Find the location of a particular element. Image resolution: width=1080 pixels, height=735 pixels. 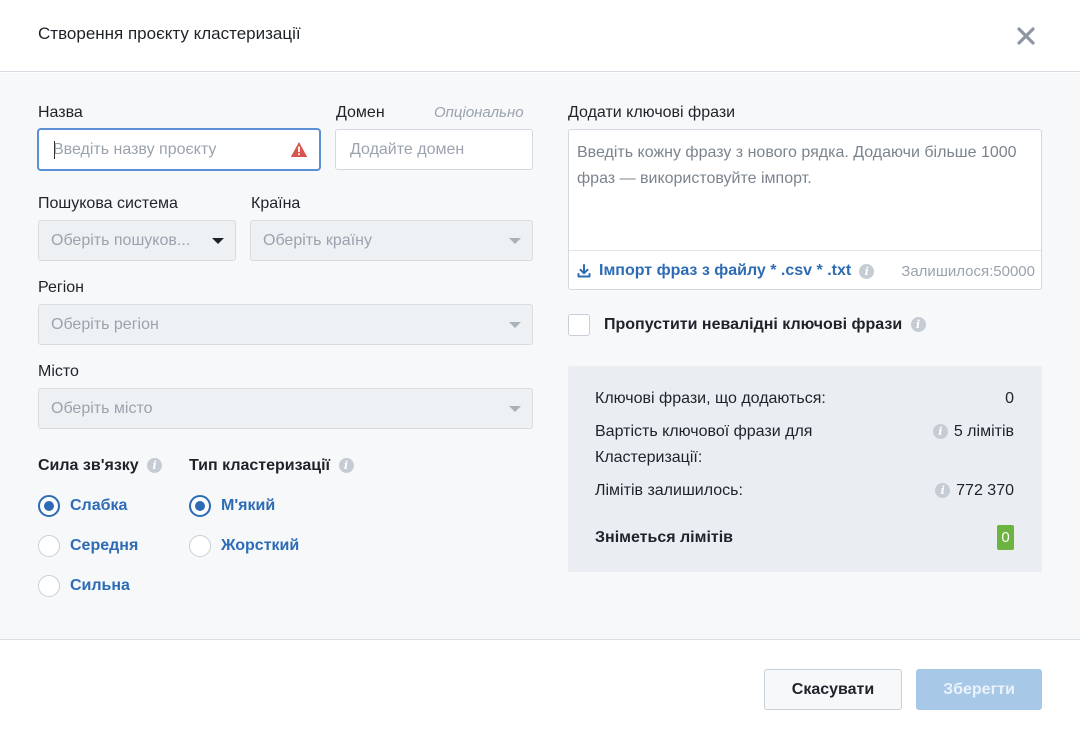

link-strength-label: Сила зв'язку i is located at coordinates (100, 466).